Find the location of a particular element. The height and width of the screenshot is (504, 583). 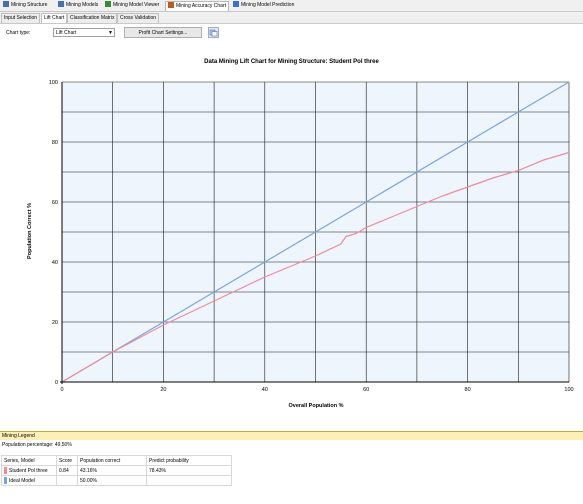

x-axis-label: Overall Population % is located at coordinates (315, 406).